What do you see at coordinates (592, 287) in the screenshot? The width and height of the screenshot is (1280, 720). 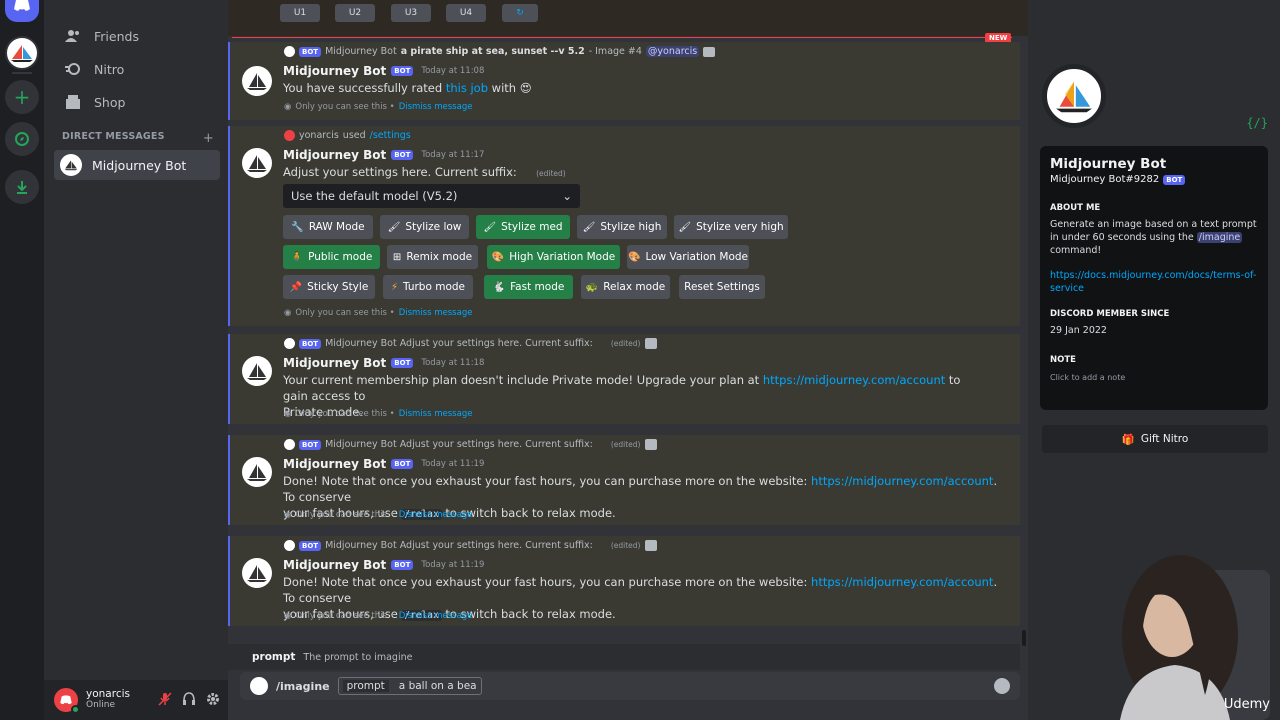 I see `turtle-icon: 🐢` at bounding box center [592, 287].